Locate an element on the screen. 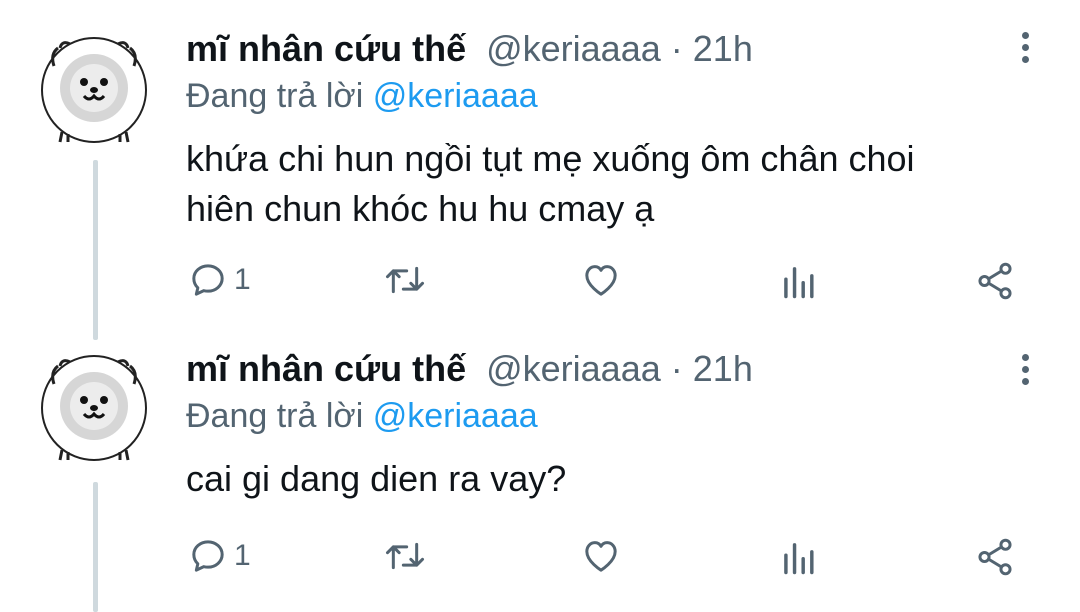 The width and height of the screenshot is (1080, 612). tweet-text: cai gi dang dien ra vay? is located at coordinates (616, 479).